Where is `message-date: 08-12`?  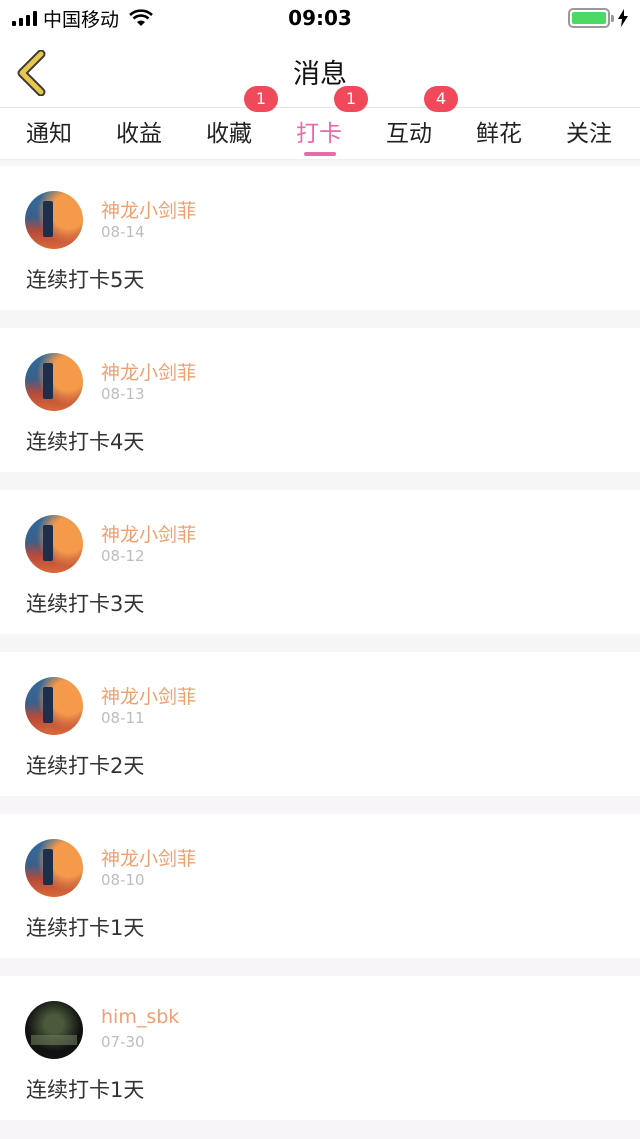 message-date: 08-12 is located at coordinates (123, 556).